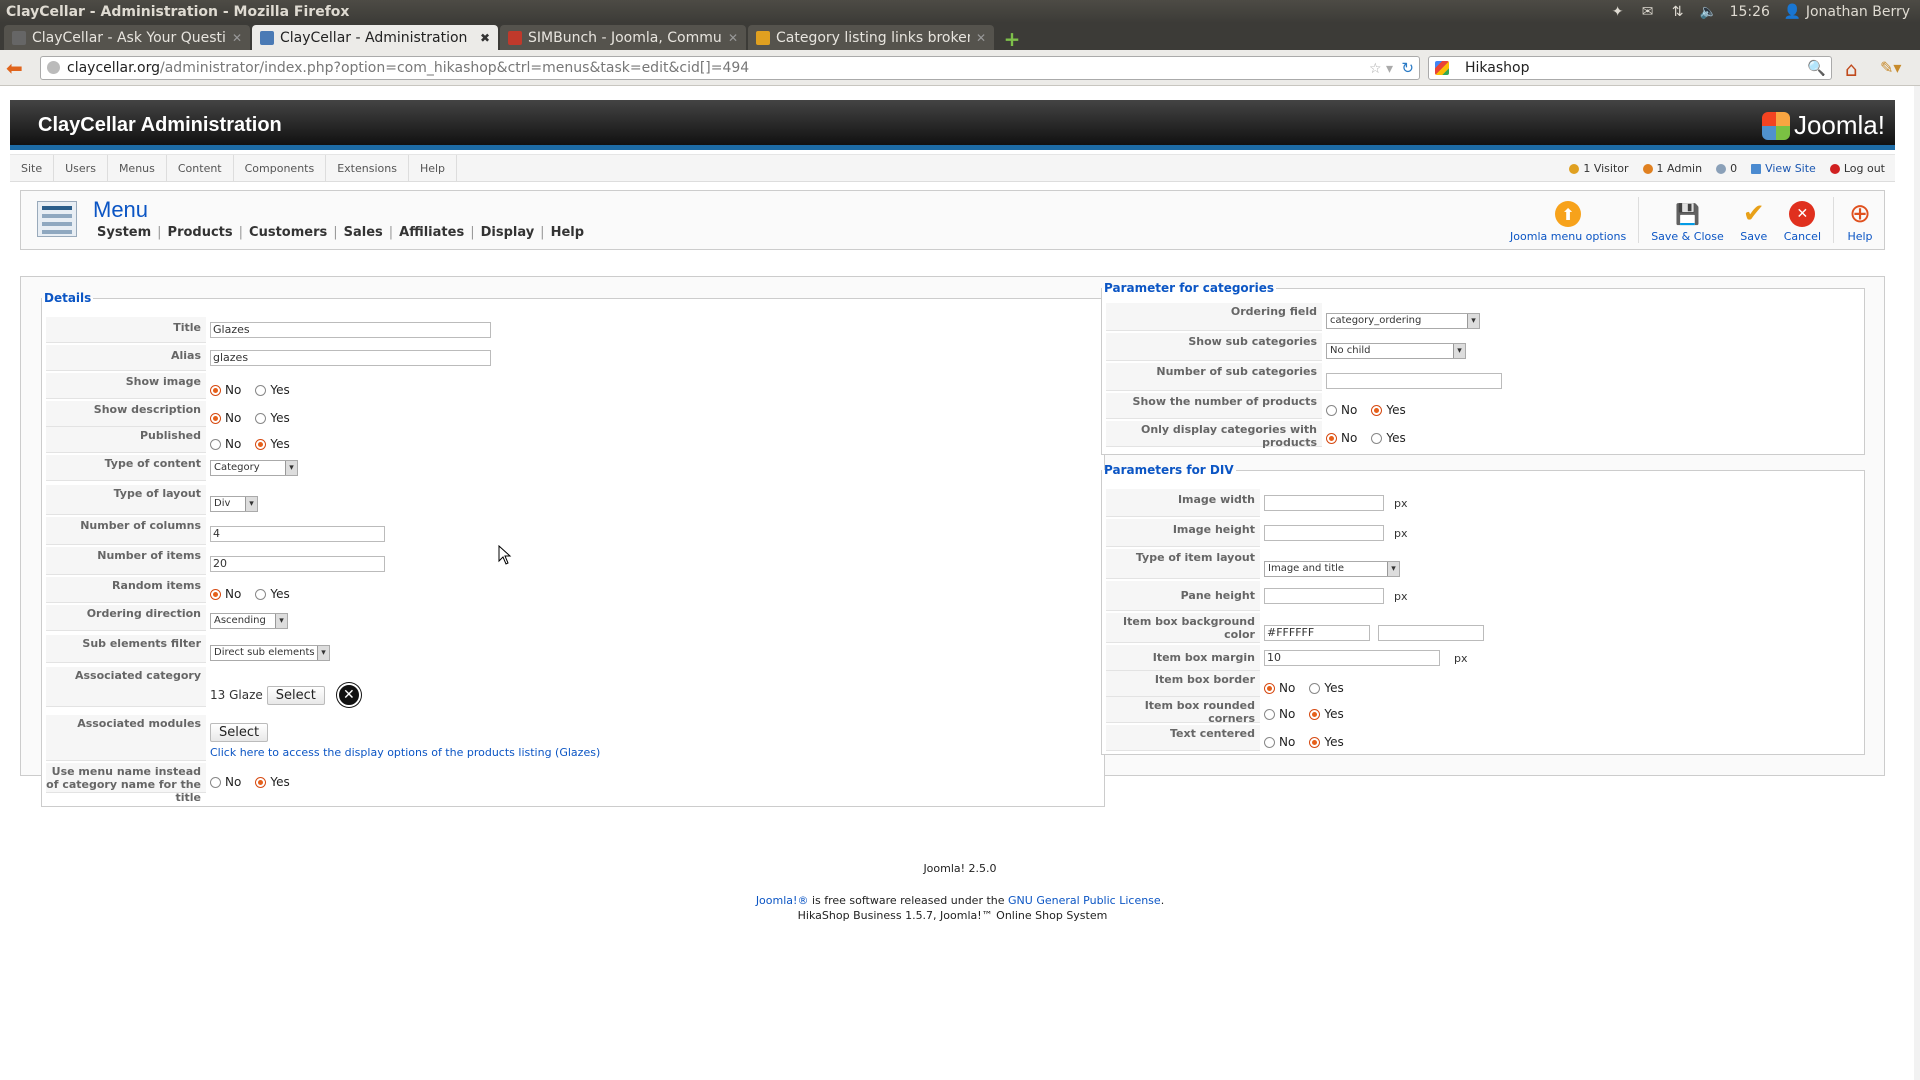  Describe the element at coordinates (375, 37) in the screenshot. I see `browser-tab-active: ClayCellar - Administration ✖` at that location.